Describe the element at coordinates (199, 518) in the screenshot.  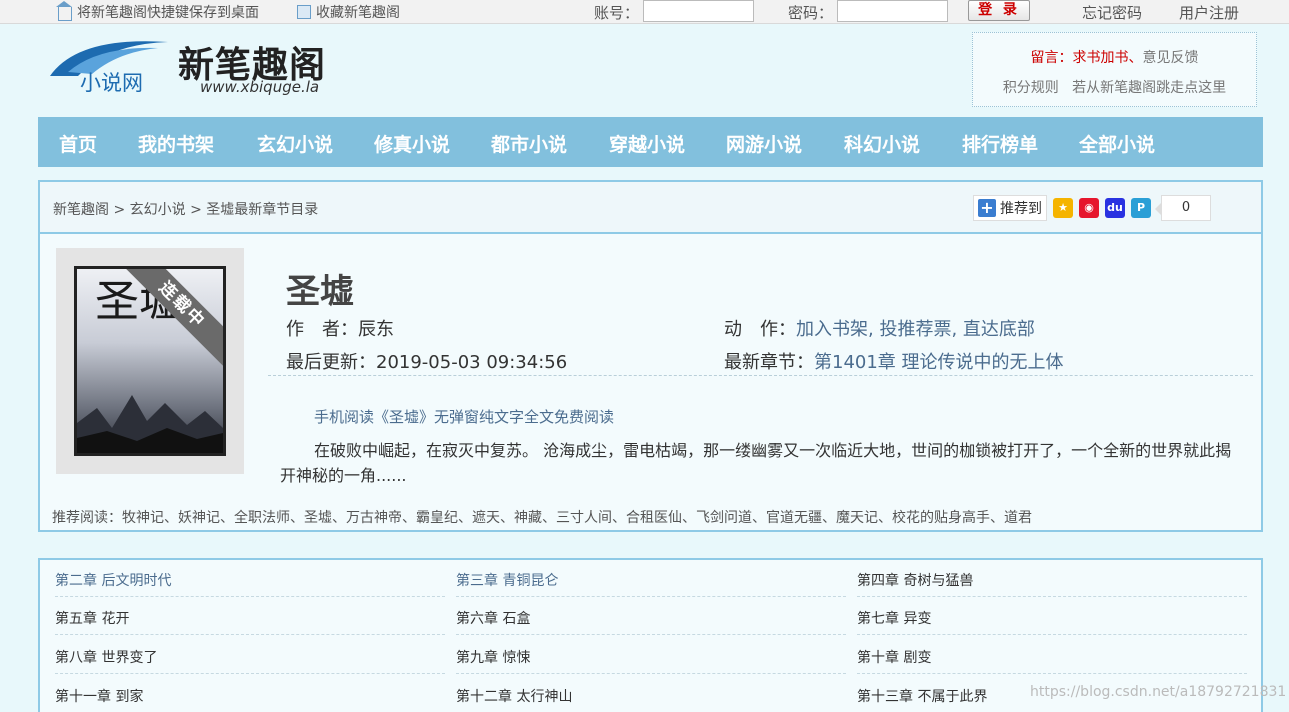
I see `recommend-item: 妖神记` at that location.